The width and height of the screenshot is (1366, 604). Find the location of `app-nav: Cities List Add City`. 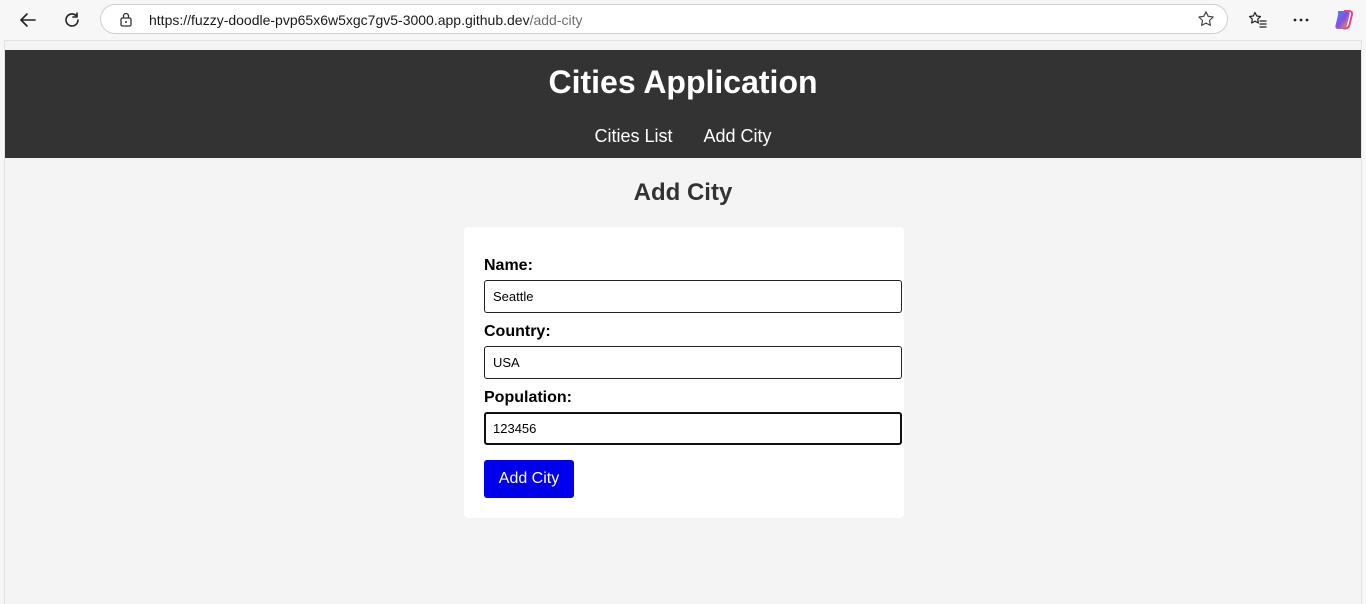

app-nav: Cities List Add City is located at coordinates (683, 136).